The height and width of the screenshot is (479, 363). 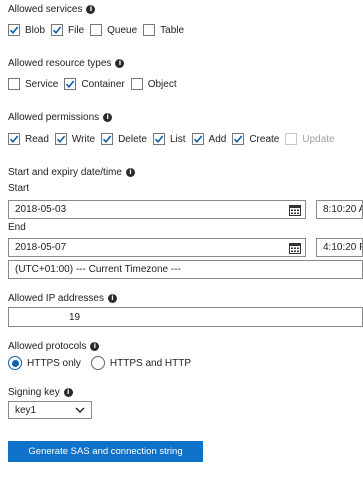 What do you see at coordinates (122, 30) in the screenshot?
I see `service-queue-label: Queue` at bounding box center [122, 30].